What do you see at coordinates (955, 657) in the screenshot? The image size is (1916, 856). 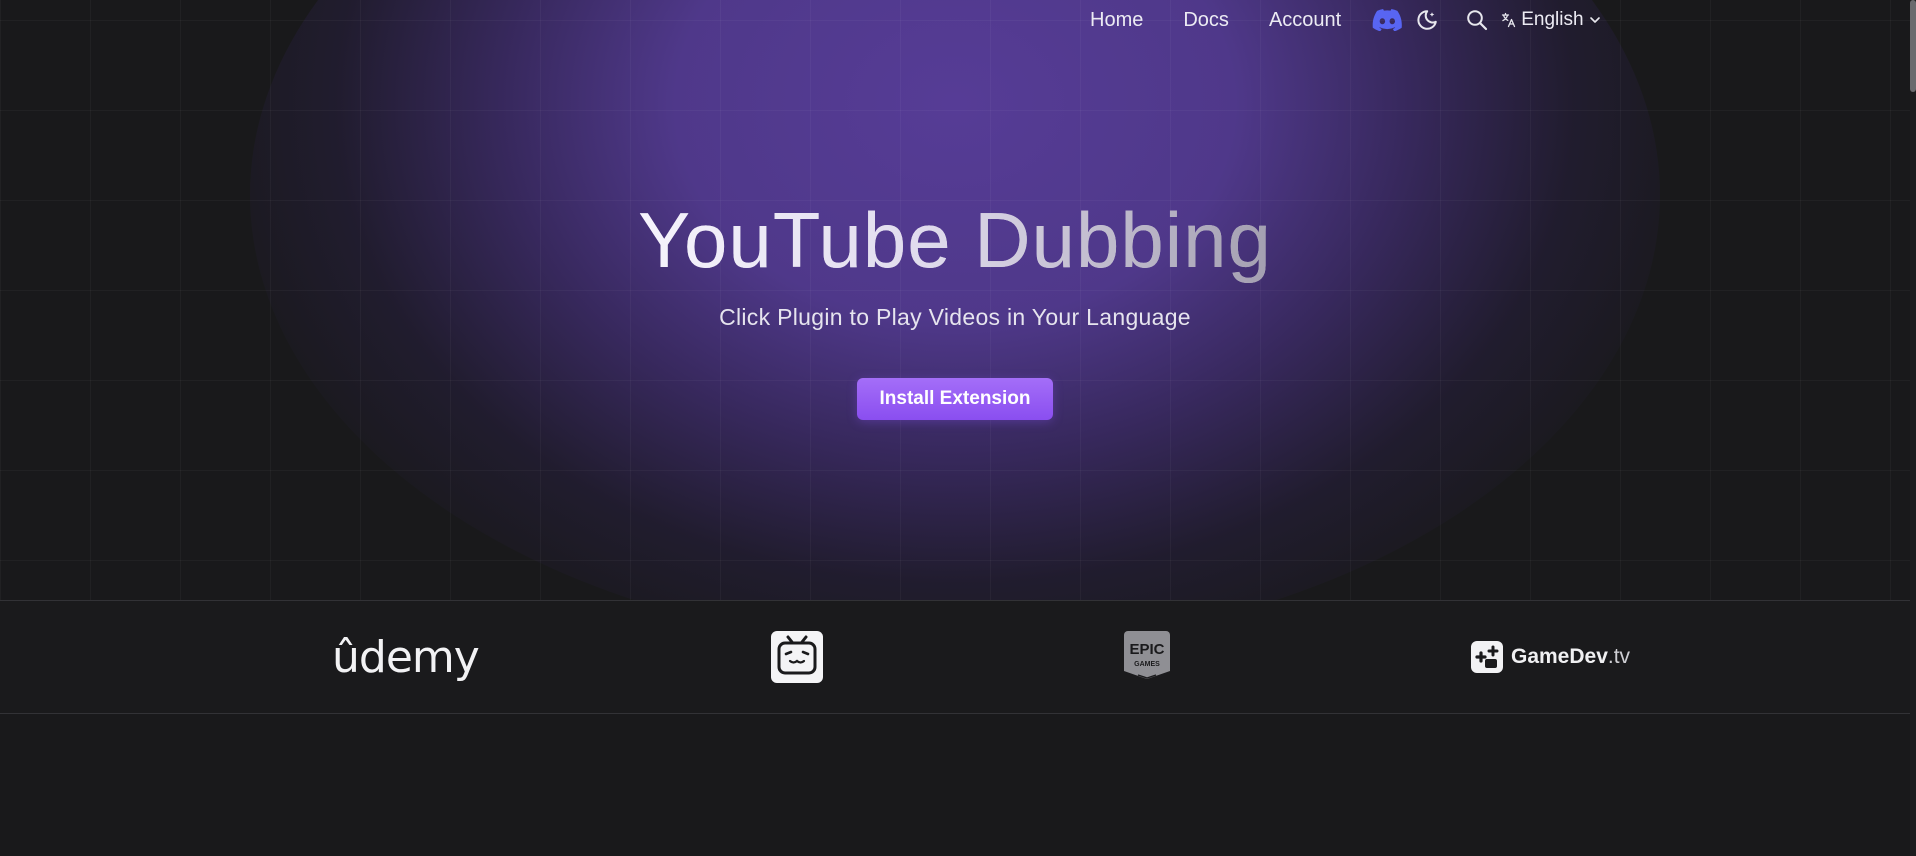 I see `partner-logos: ûdemy EPIC GAMES GameDev.tv` at bounding box center [955, 657].